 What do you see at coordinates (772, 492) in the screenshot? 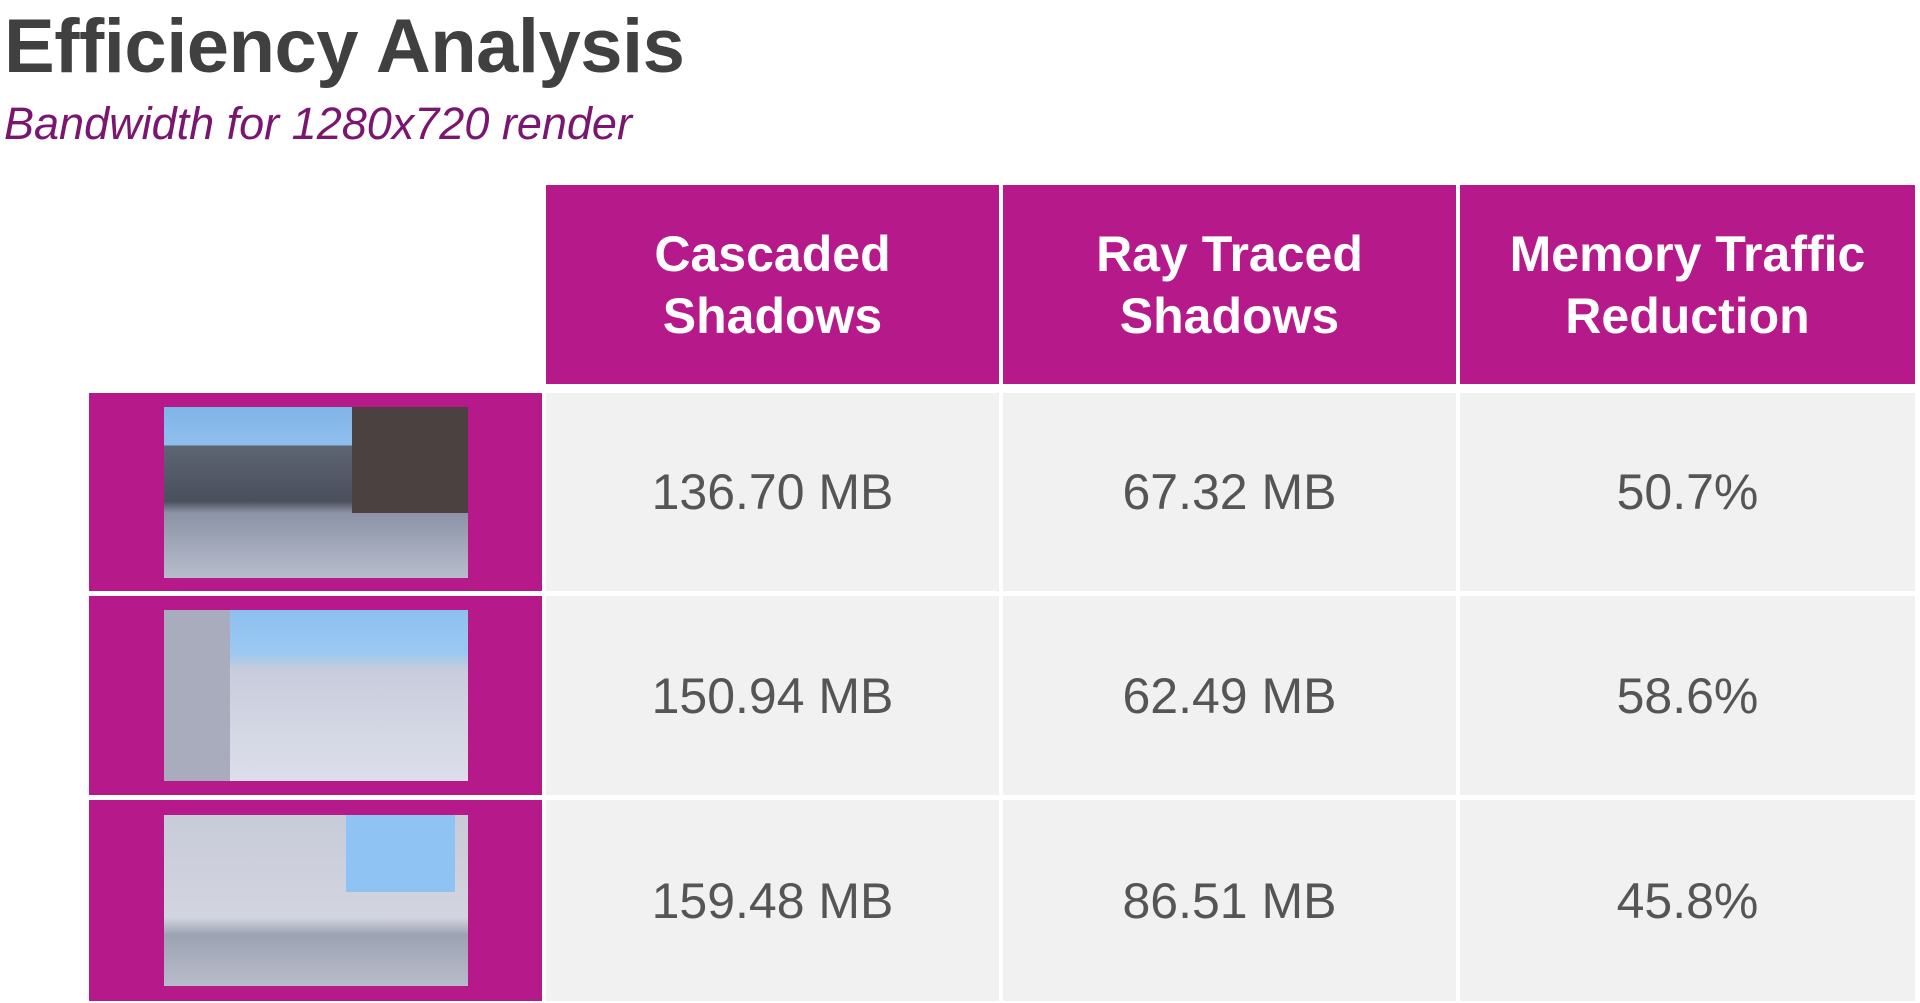
I see `cascaded-value: 136.70 MB` at bounding box center [772, 492].